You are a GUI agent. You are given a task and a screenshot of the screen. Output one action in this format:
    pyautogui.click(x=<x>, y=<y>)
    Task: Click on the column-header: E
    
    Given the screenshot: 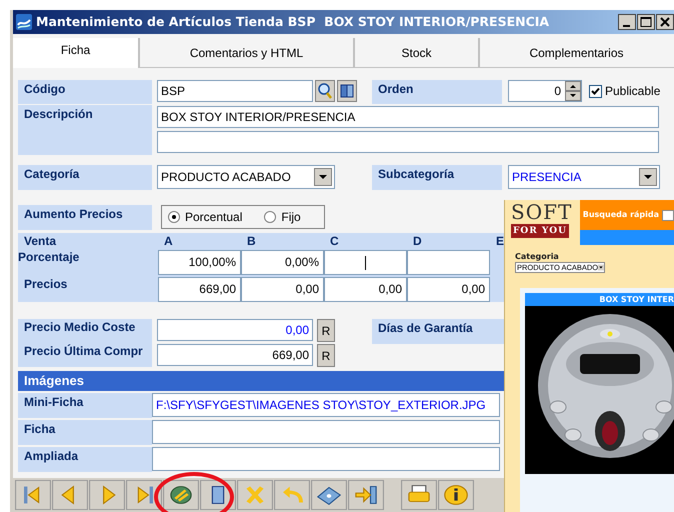 What is the action you would take?
    pyautogui.click(x=500, y=241)
    